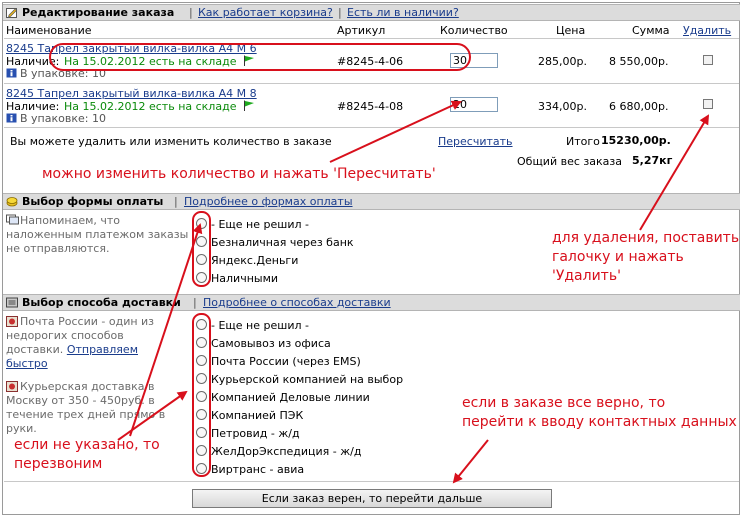 This screenshot has width=744, height=519. What do you see at coordinates (255, 433) in the screenshot?
I see `delivery-option-label: Петровид - ж/д` at bounding box center [255, 433].